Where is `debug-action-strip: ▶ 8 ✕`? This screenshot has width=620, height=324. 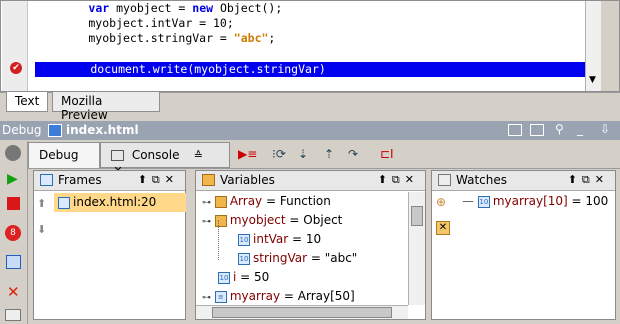
debug-action-strip: ▶ 8 ✕ is located at coordinates (14, 232).